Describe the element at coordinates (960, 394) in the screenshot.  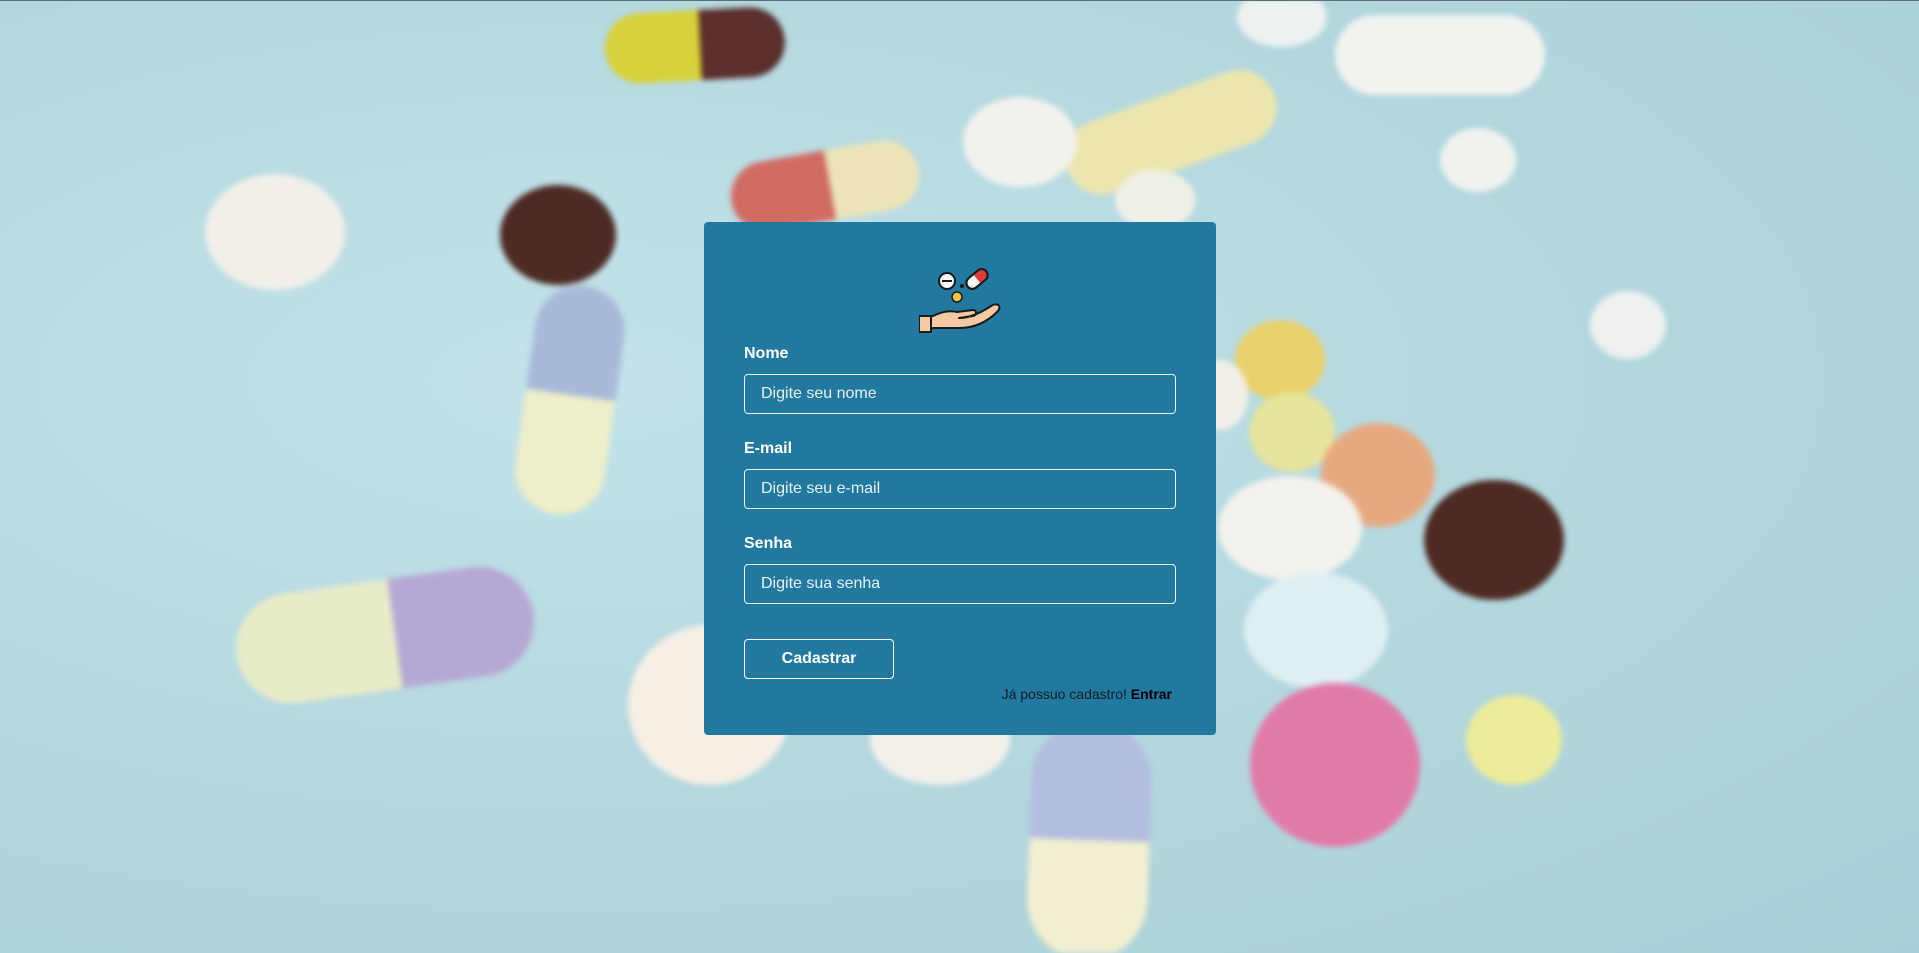
I see `name-input` at that location.